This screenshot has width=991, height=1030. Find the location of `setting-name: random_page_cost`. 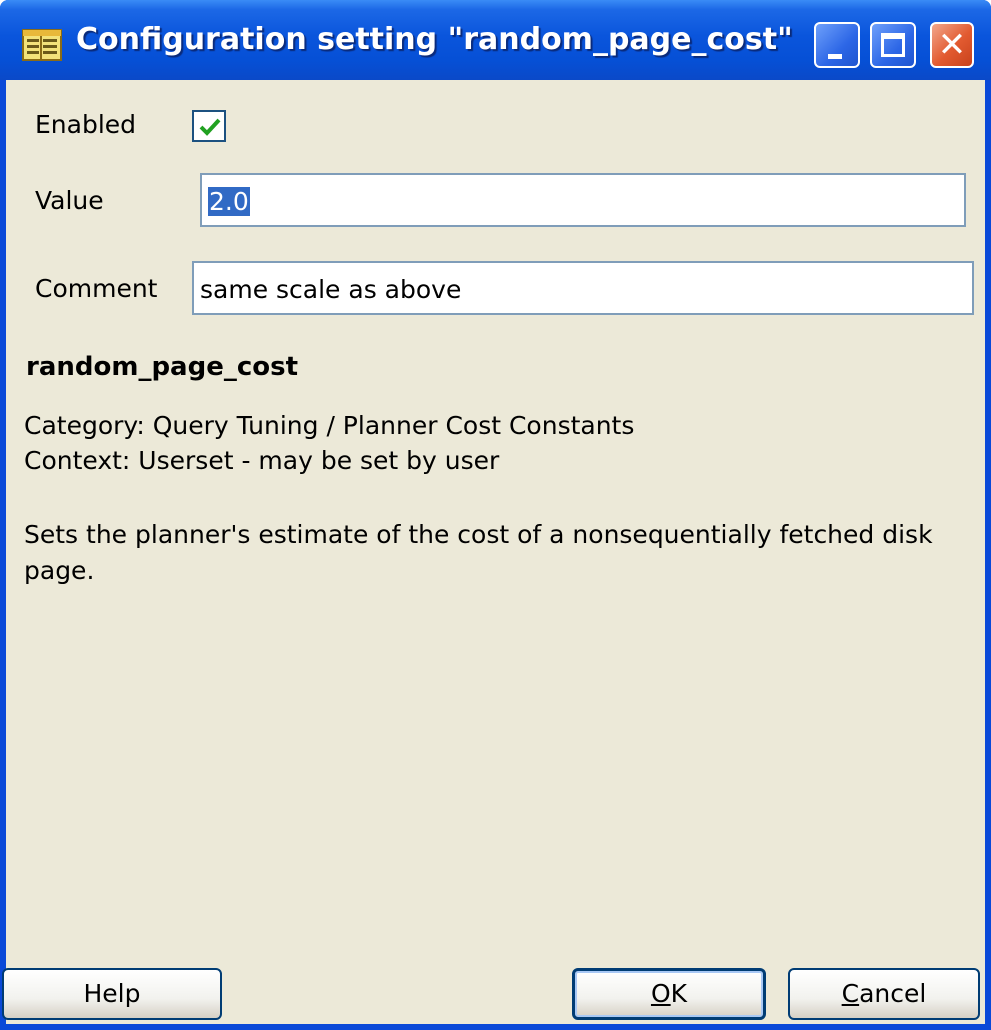

setting-name: random_page_cost is located at coordinates (162, 367).